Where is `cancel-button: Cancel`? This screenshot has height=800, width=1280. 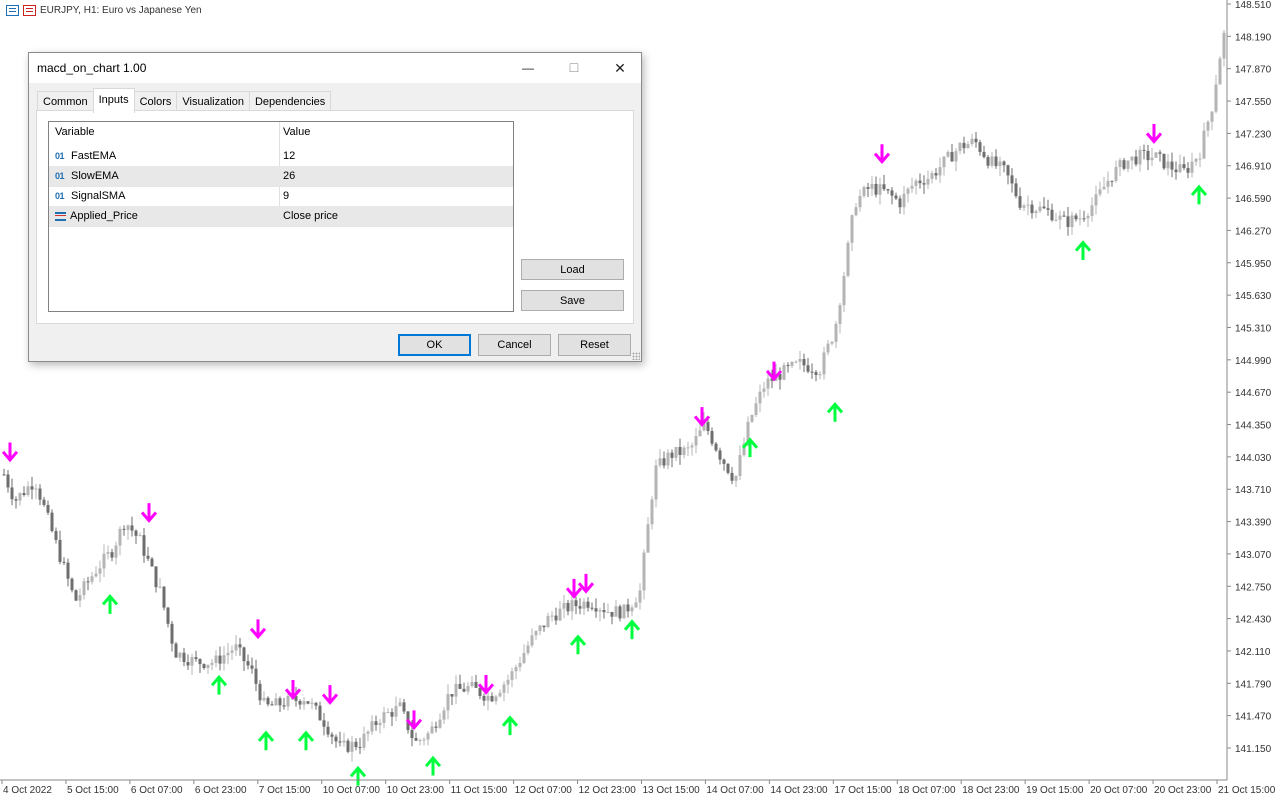
cancel-button: Cancel is located at coordinates (514, 345).